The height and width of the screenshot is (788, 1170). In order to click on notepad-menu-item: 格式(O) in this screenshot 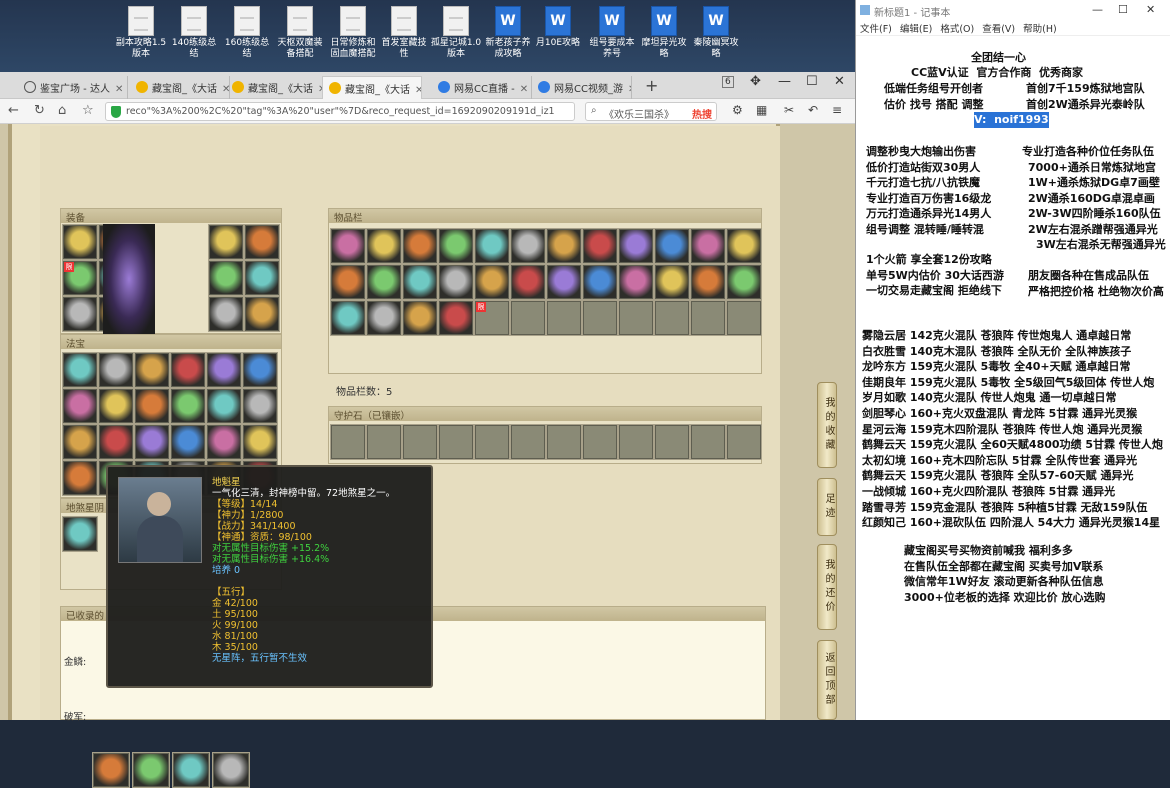, I will do `click(957, 29)`.